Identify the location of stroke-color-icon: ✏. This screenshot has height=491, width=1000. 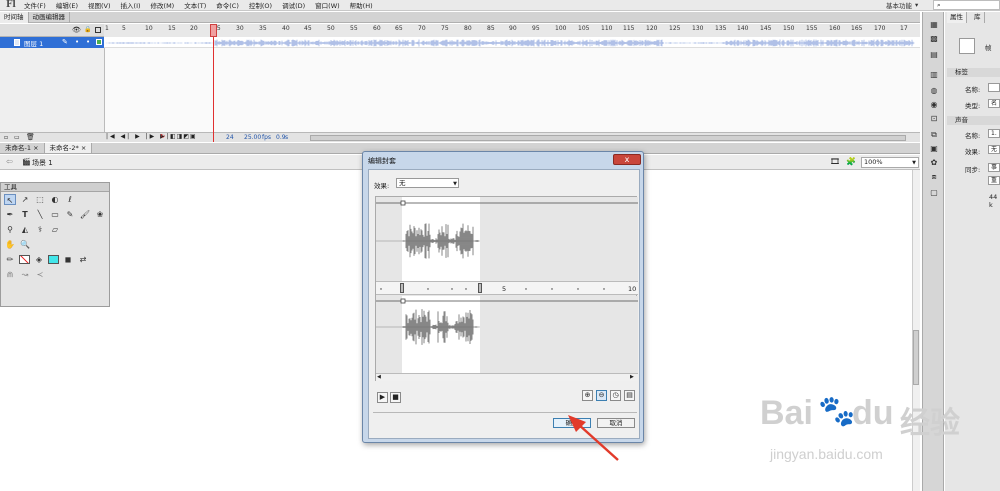
(10, 259).